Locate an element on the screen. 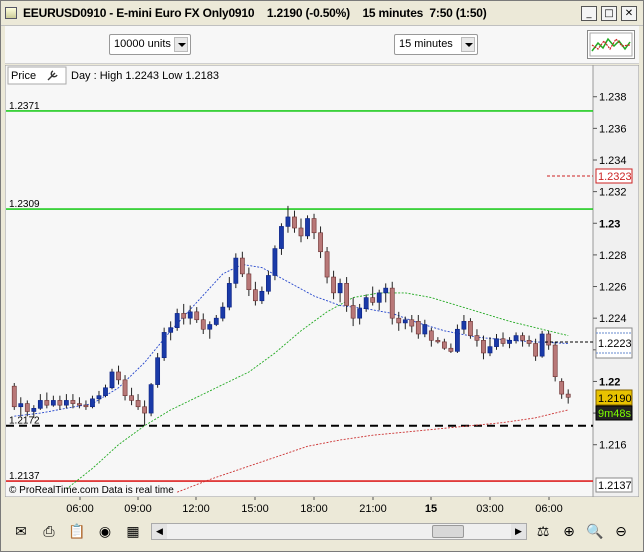 The height and width of the screenshot is (552, 644). y-tick-label: 1.23 is located at coordinates (609, 224).